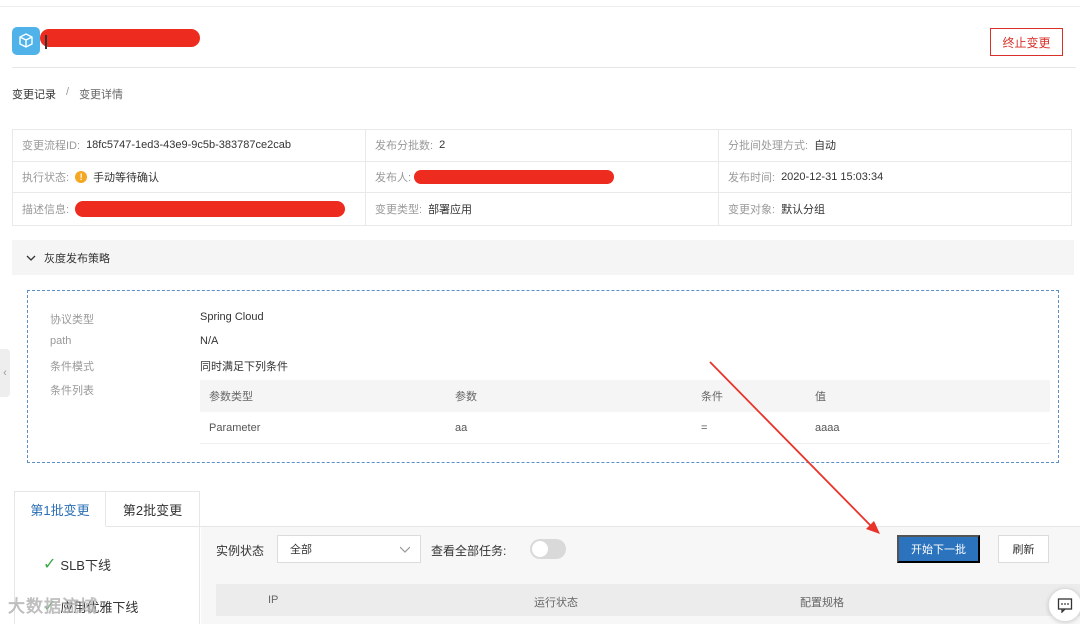  What do you see at coordinates (768, 146) in the screenshot?
I see `batch-mode-label: 分批间处理方式:` at bounding box center [768, 146].